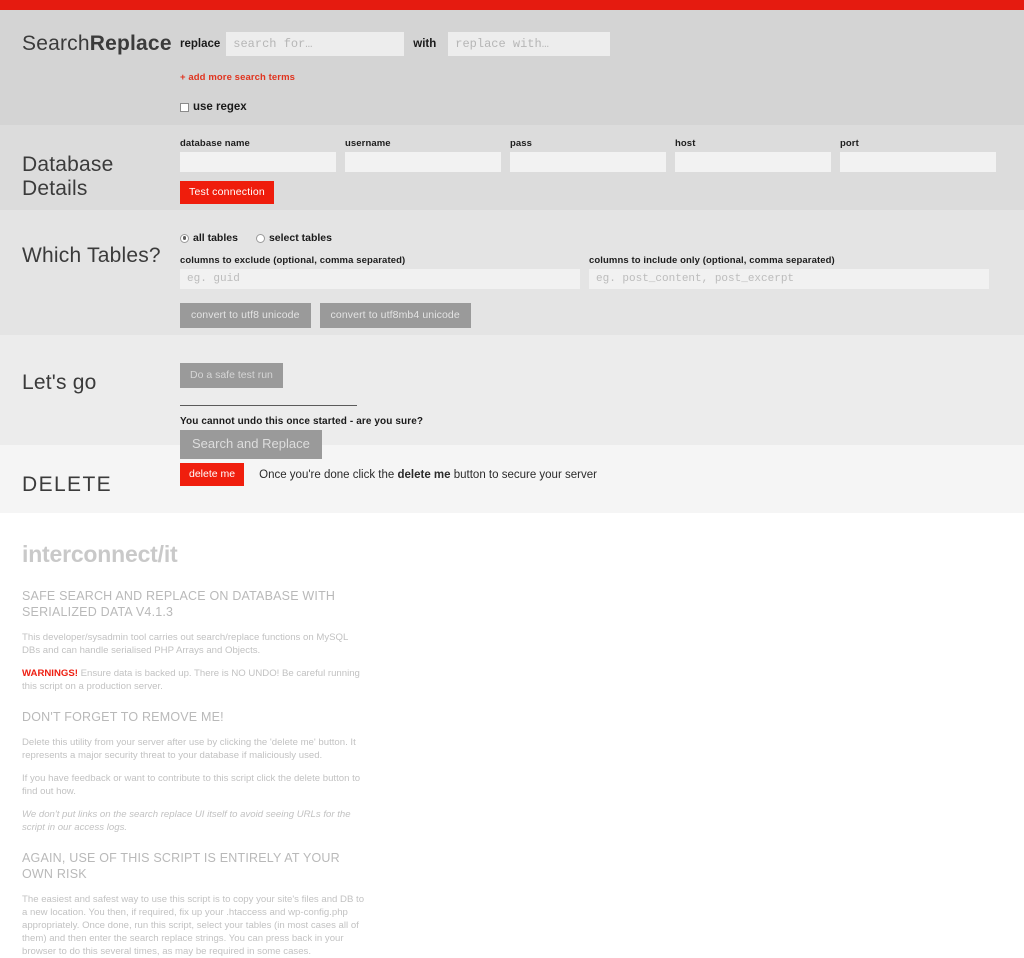 This screenshot has width=1024, height=958. Describe the element at coordinates (67, 484) in the screenshot. I see `delete-title: DELETE` at that location.